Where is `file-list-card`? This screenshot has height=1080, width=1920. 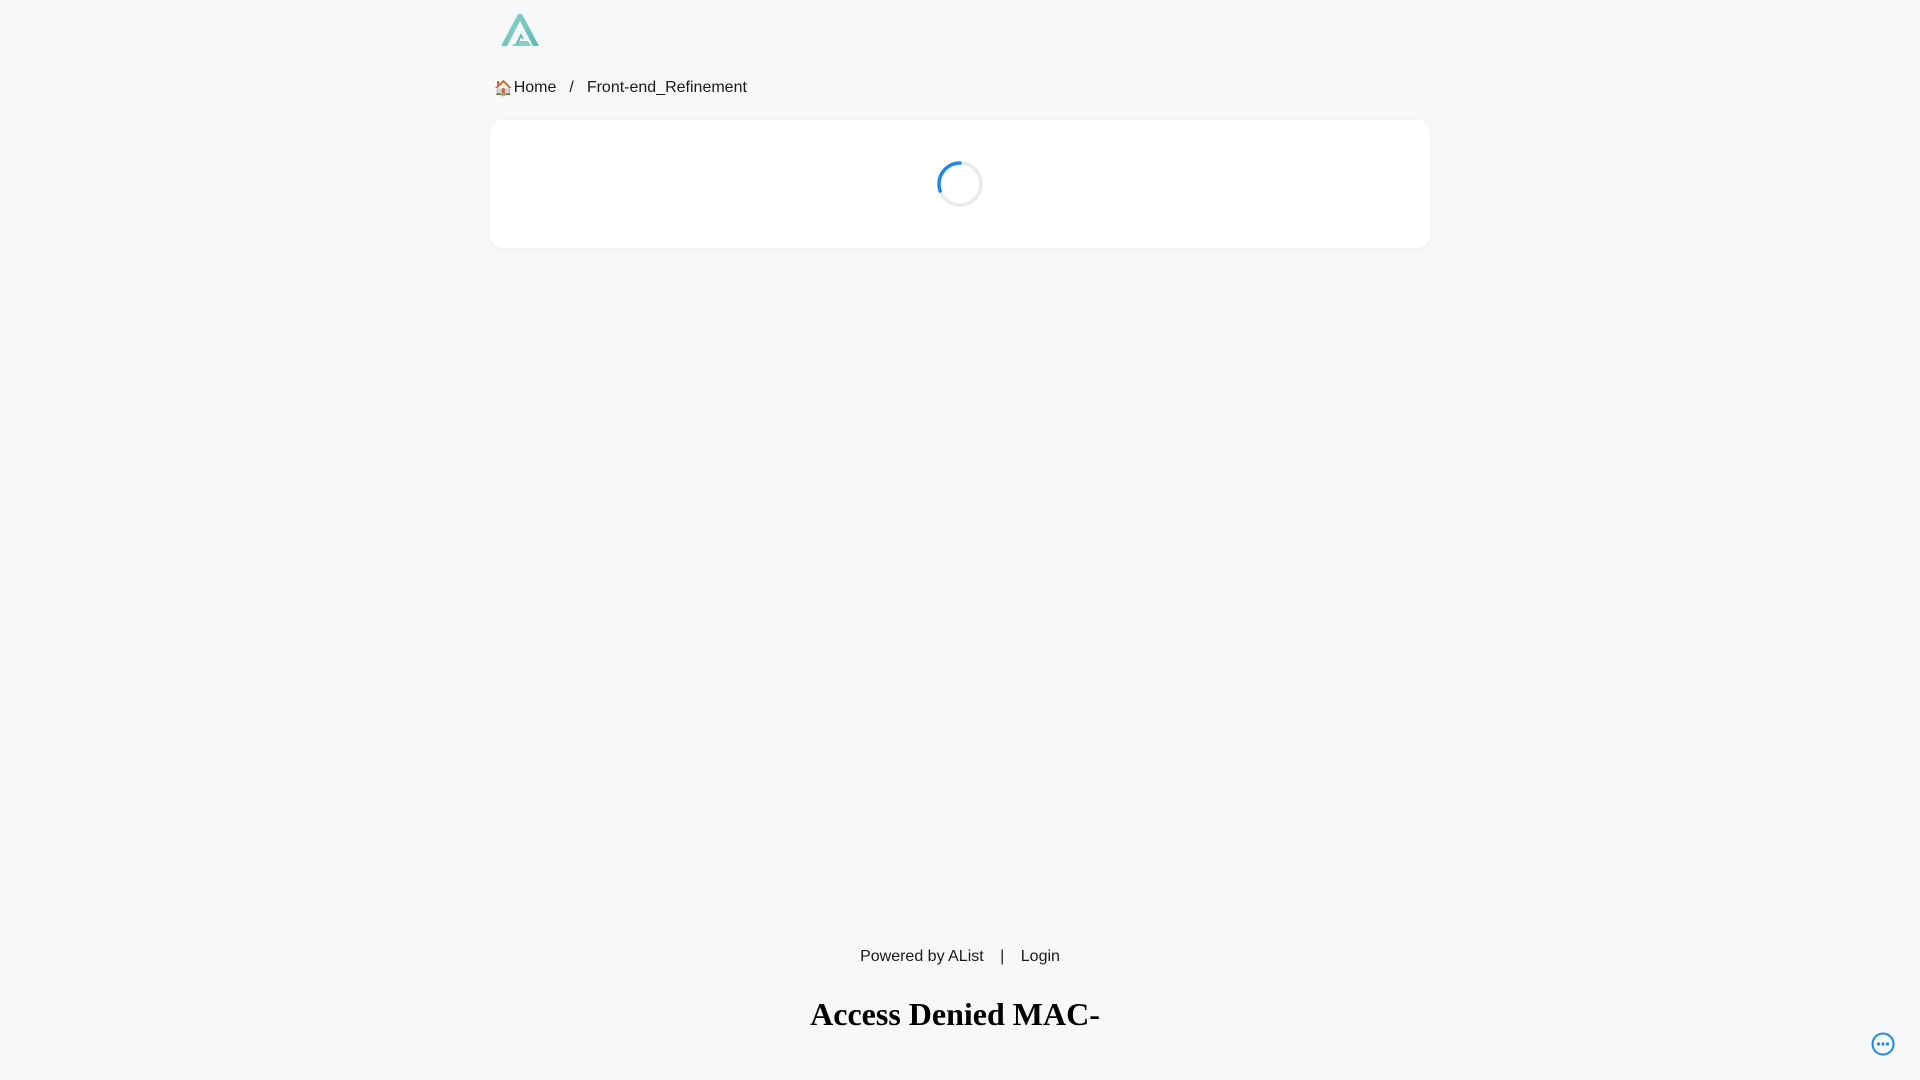 file-list-card is located at coordinates (960, 184).